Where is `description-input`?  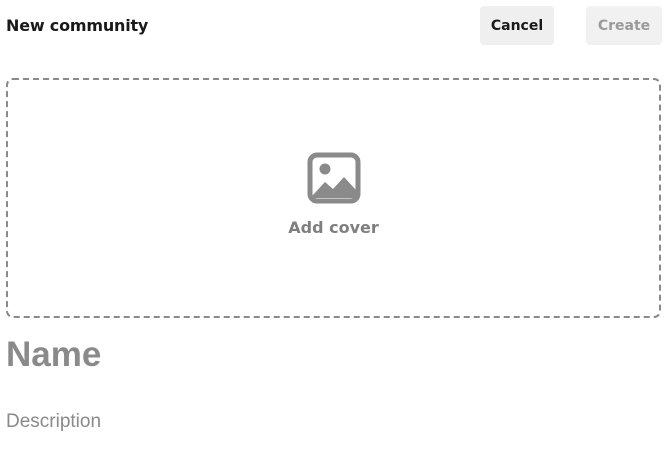 description-input is located at coordinates (331, 422).